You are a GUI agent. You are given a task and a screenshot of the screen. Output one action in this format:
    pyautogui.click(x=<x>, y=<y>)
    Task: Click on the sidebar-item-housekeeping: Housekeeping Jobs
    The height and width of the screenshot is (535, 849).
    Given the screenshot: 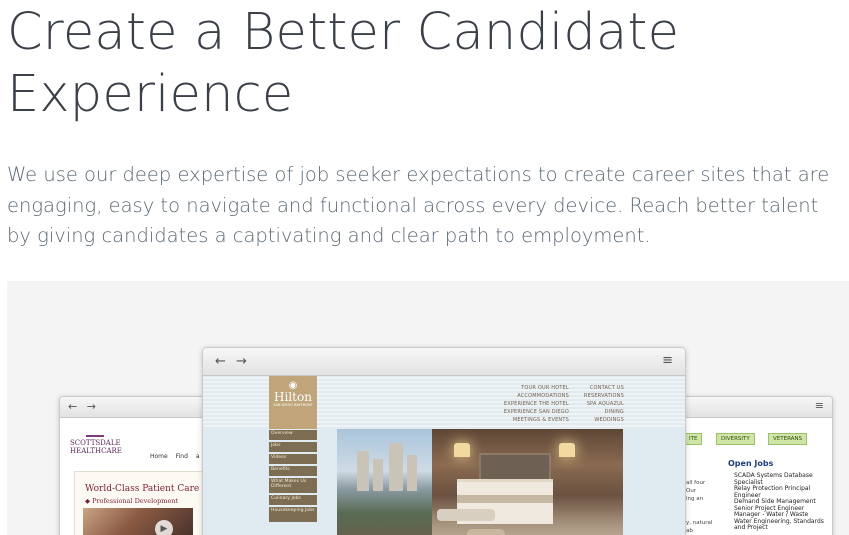 What is the action you would take?
    pyautogui.click(x=293, y=514)
    